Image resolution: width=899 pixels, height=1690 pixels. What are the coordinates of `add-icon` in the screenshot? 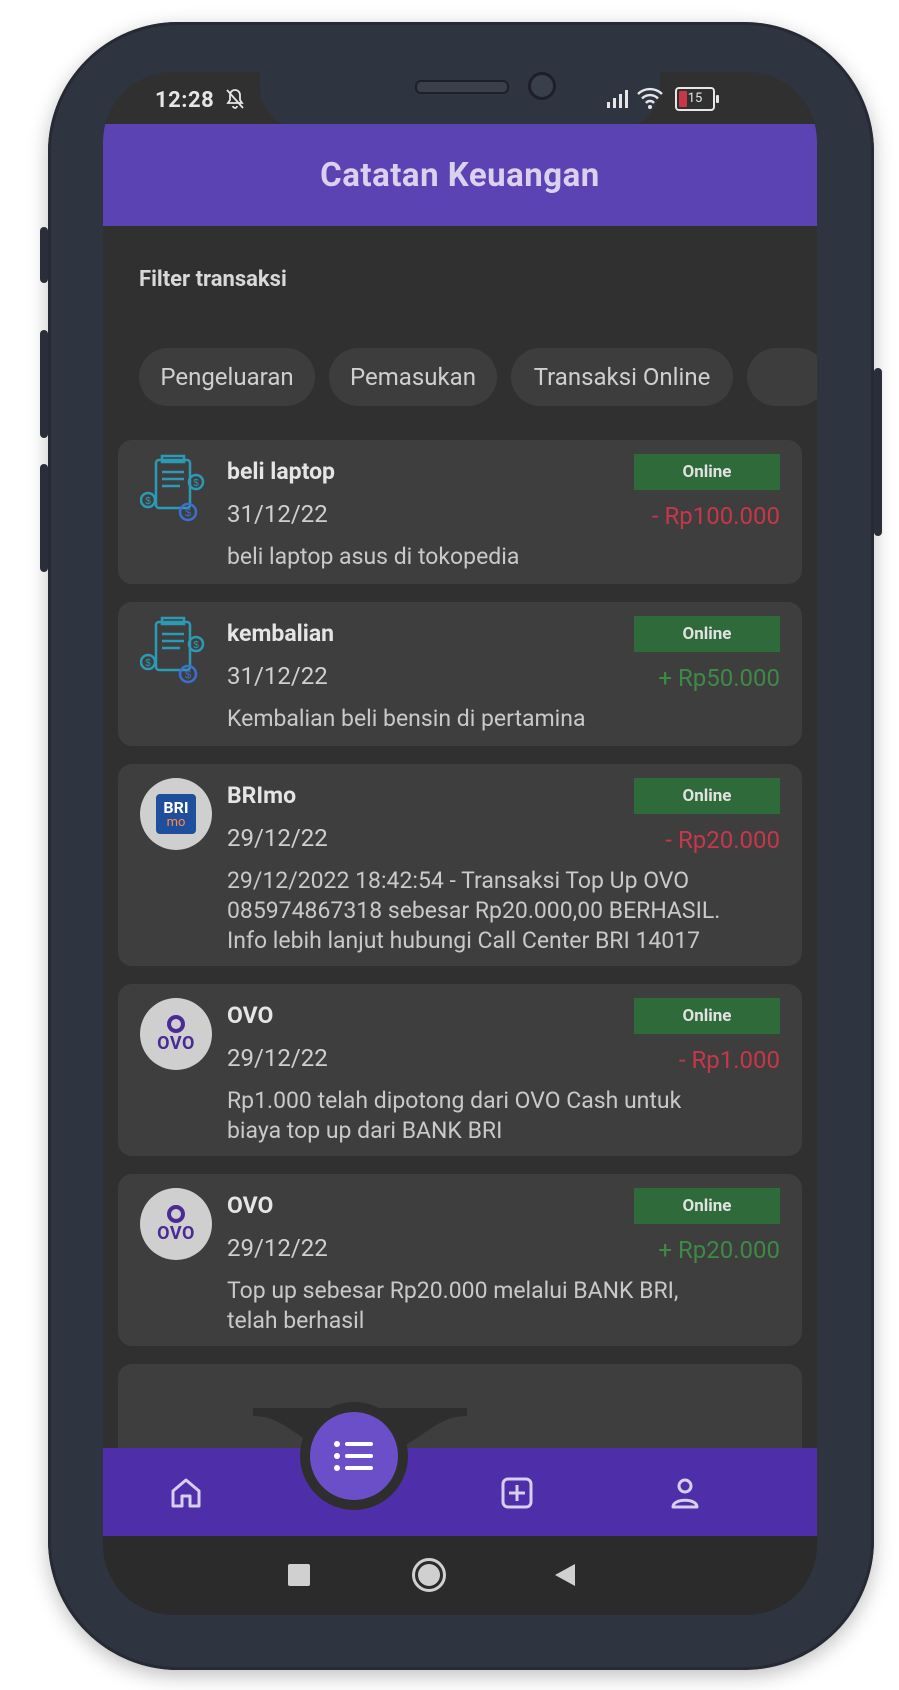 It's located at (517, 1493).